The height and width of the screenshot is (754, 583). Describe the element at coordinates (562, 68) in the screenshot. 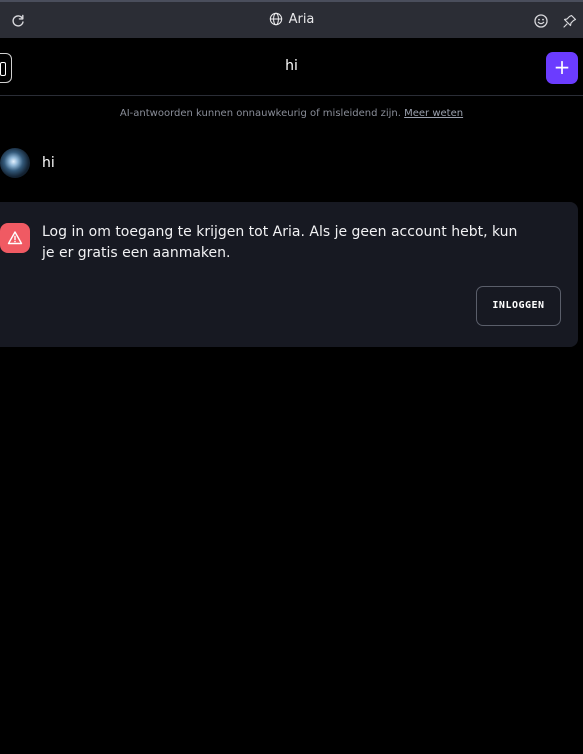

I see `new-chat-button: +` at that location.